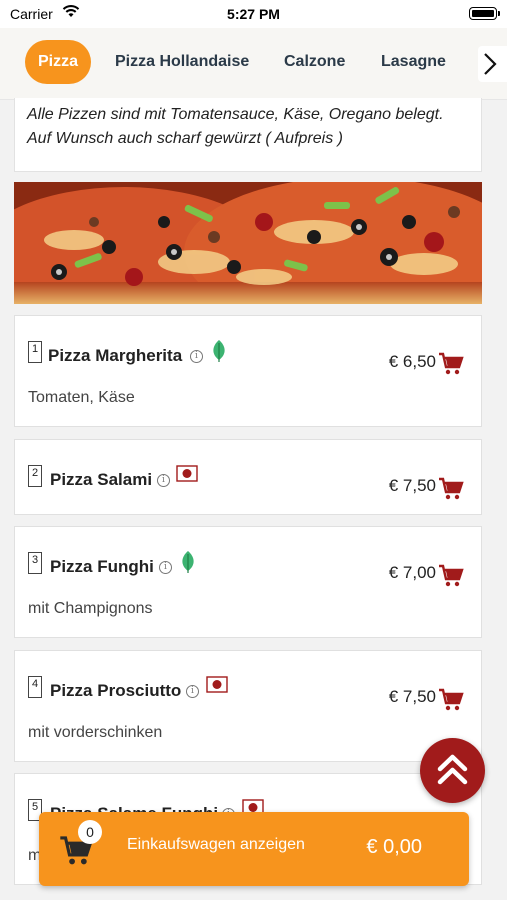 Image resolution: width=507 pixels, height=900 pixels. I want to click on battery-icon, so click(484, 13).